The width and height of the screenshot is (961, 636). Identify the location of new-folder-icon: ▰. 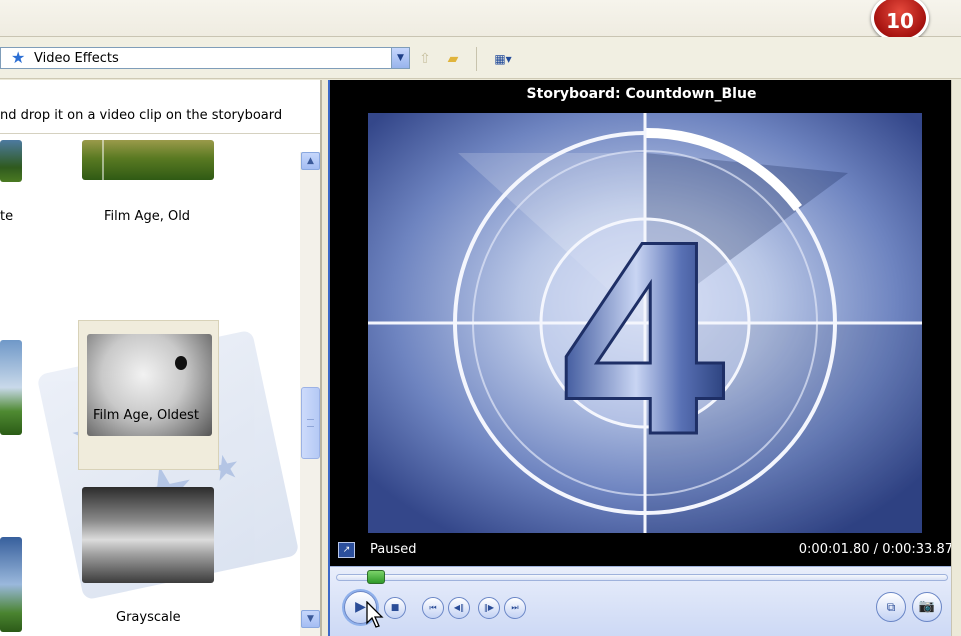
(453, 59).